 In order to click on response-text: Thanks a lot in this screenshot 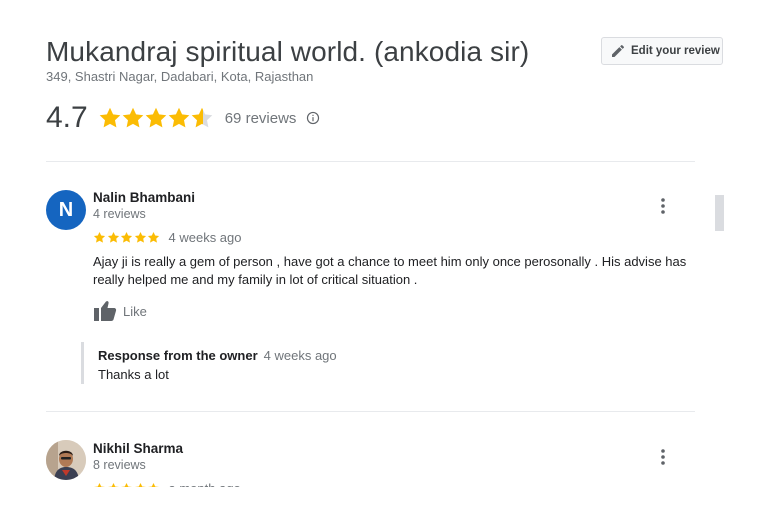, I will do `click(133, 374)`.